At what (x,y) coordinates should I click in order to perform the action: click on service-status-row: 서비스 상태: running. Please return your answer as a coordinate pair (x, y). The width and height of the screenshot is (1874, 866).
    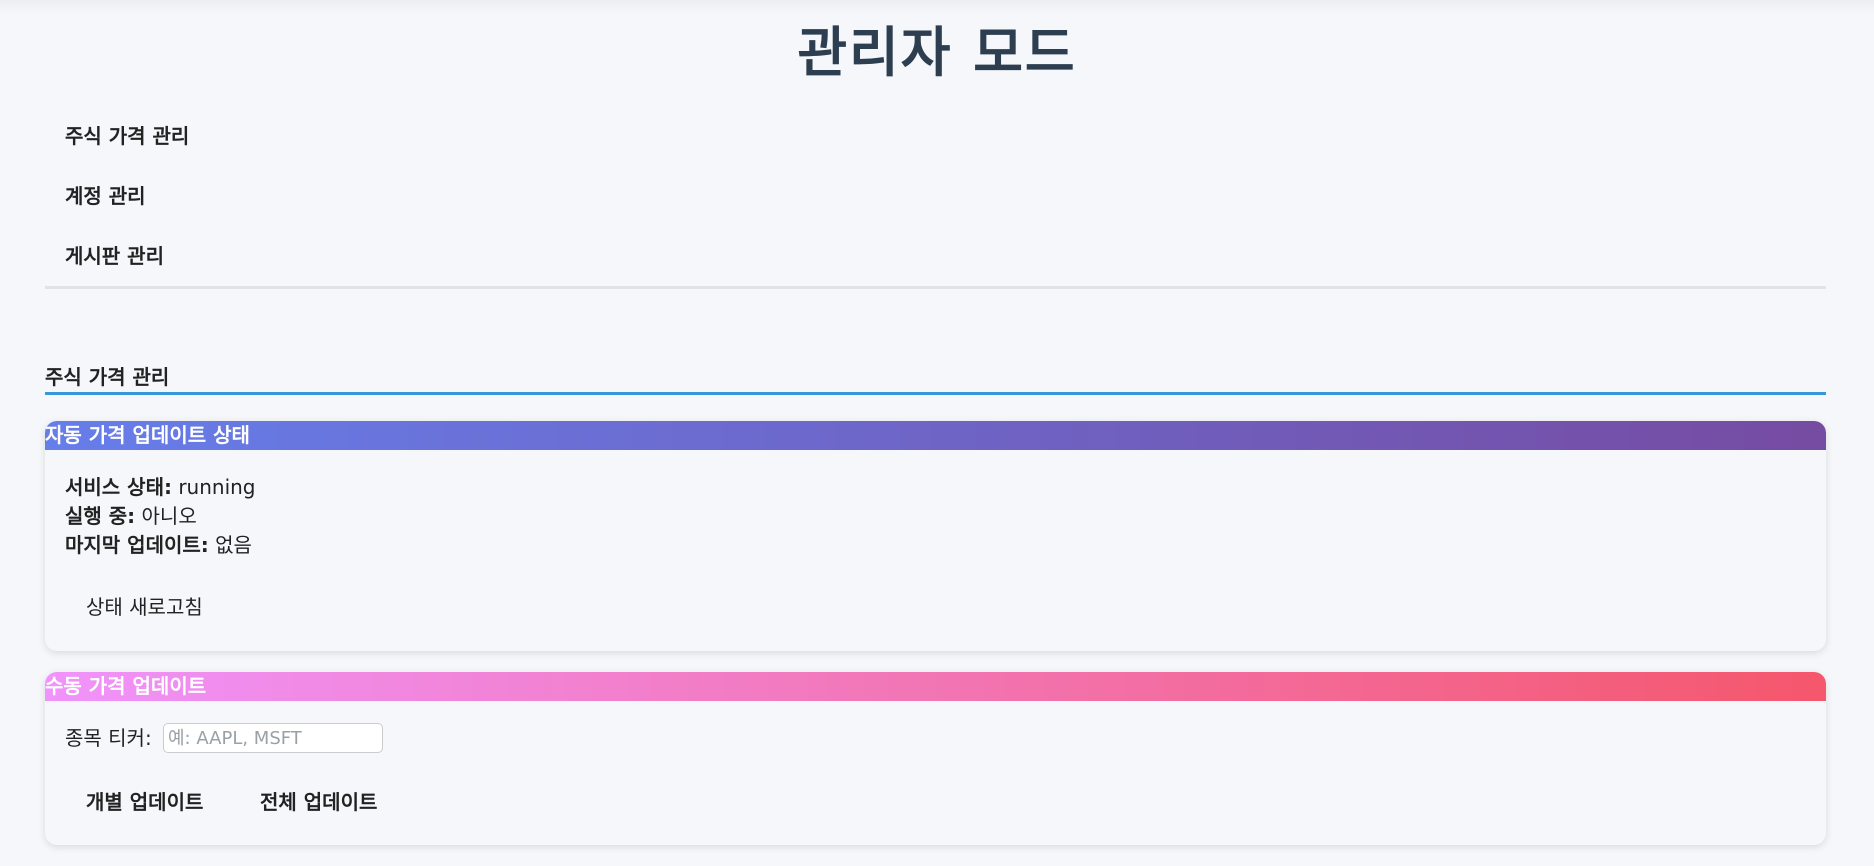
    Looking at the image, I should click on (160, 487).